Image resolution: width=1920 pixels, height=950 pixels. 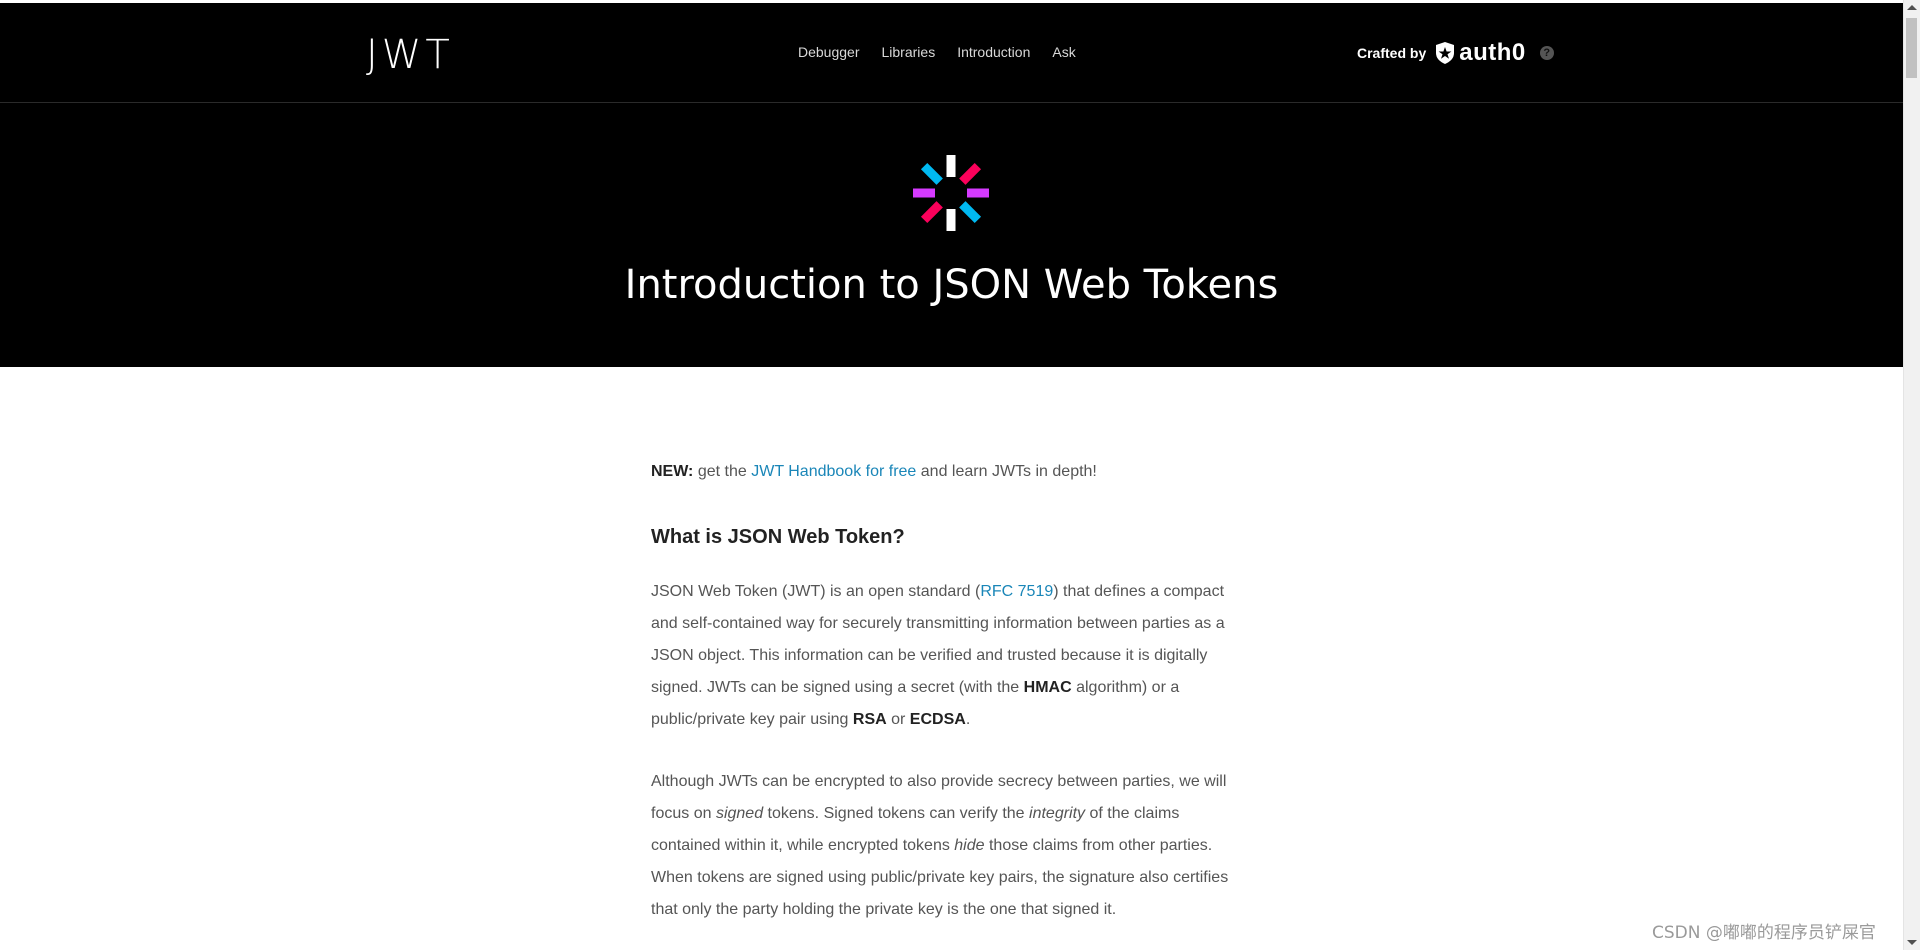 What do you see at coordinates (1912, 7) in the screenshot?
I see `scroll-up-arrow-icon` at bounding box center [1912, 7].